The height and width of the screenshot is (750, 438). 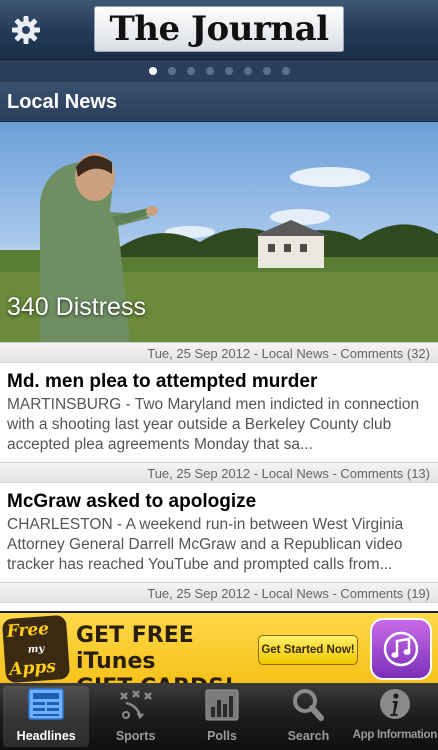 What do you see at coordinates (135, 705) in the screenshot?
I see `playbook-icon` at bounding box center [135, 705].